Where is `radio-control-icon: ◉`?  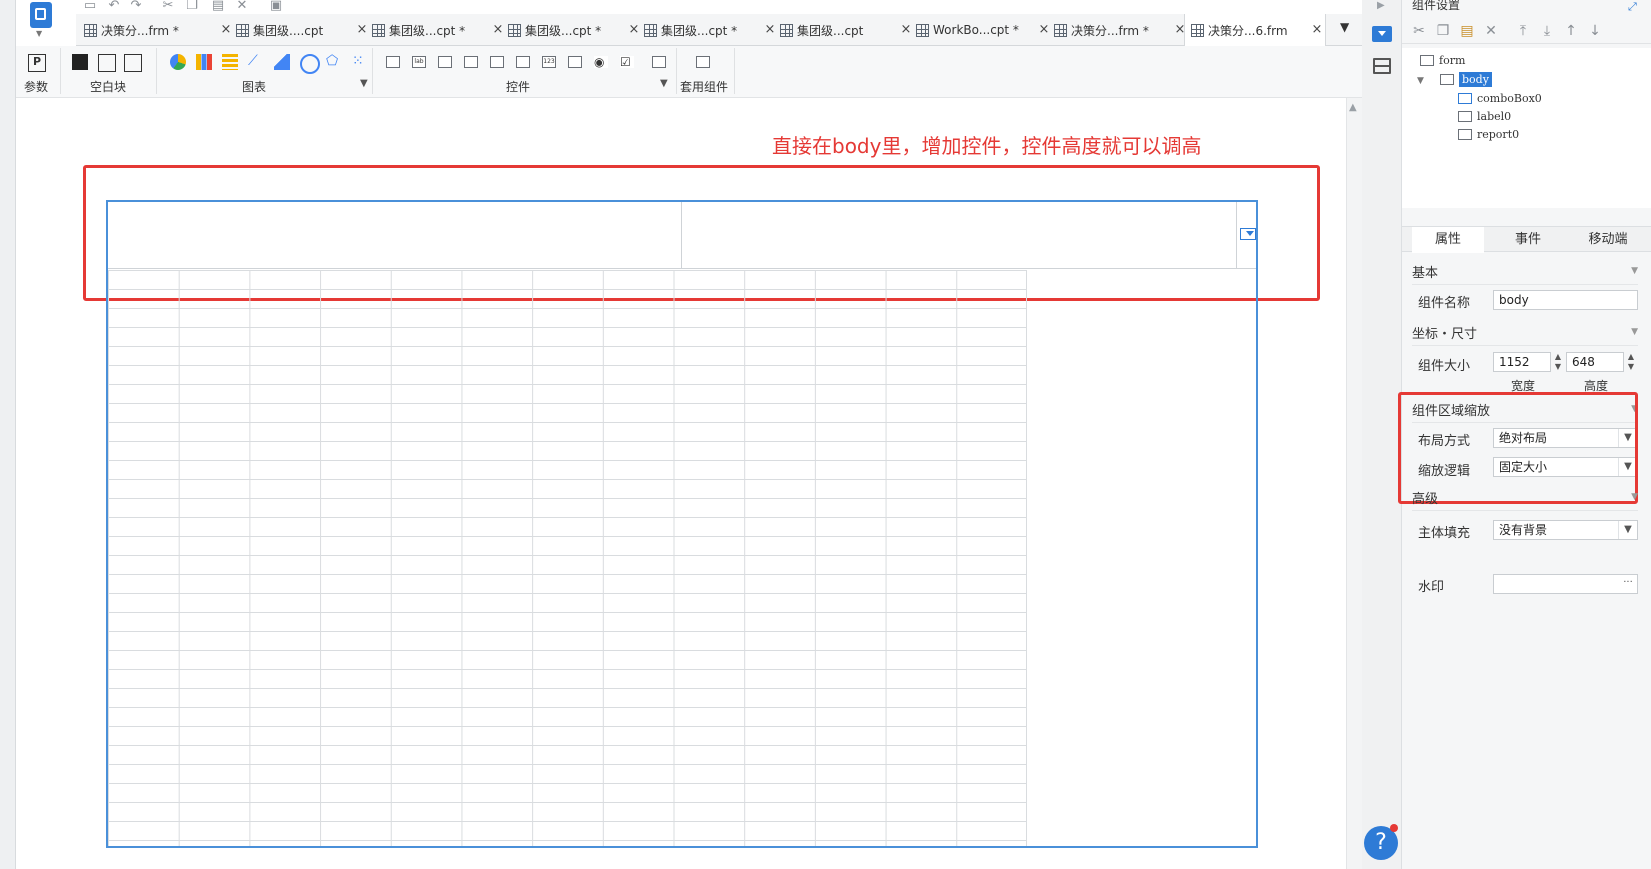 radio-control-icon: ◉ is located at coordinates (601, 62).